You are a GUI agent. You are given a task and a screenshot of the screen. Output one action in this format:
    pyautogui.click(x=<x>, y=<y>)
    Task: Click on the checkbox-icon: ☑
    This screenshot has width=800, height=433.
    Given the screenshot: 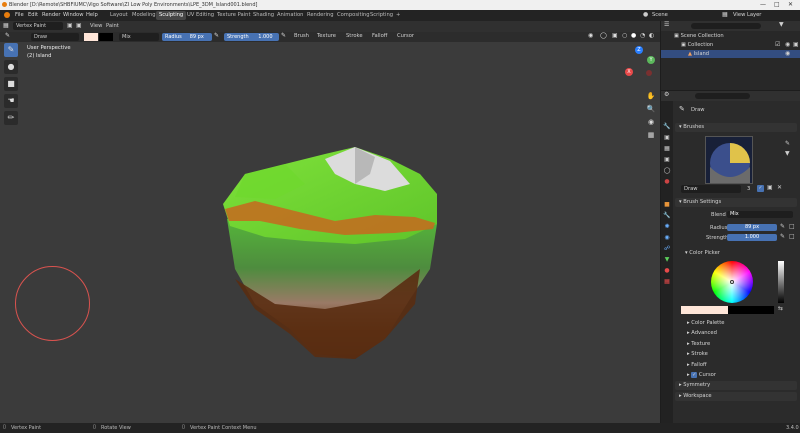 What is the action you would take?
    pyautogui.click(x=777, y=45)
    